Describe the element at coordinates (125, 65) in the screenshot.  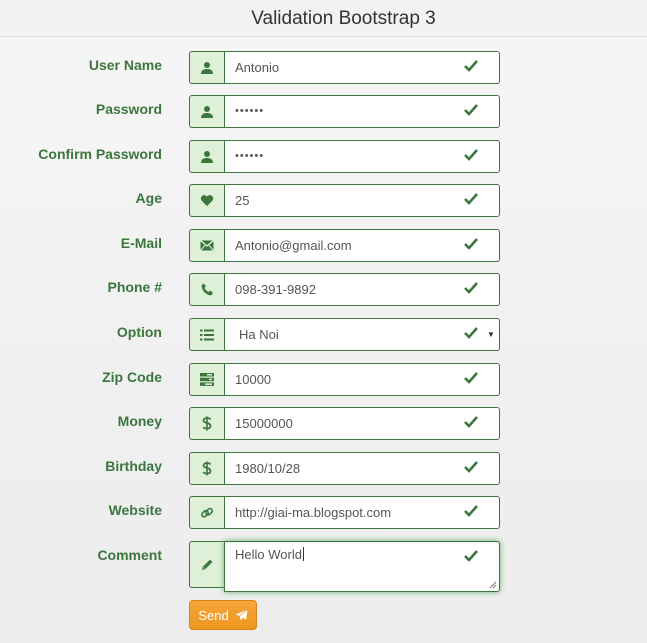
I see `username-label: User Name` at that location.